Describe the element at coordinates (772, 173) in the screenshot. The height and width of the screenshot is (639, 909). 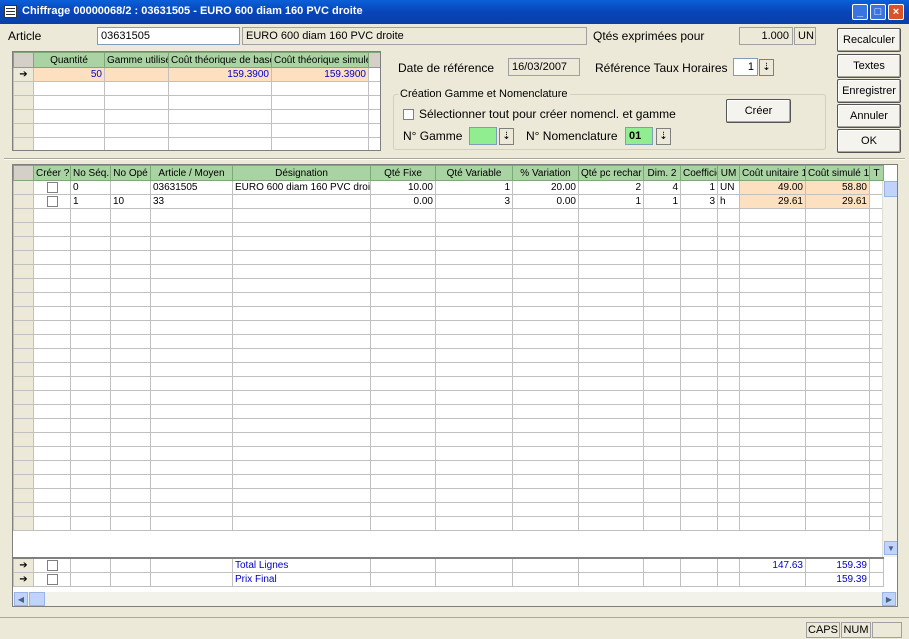
I see `col-header-cout-unitaire: Coût unitaire 1` at that location.